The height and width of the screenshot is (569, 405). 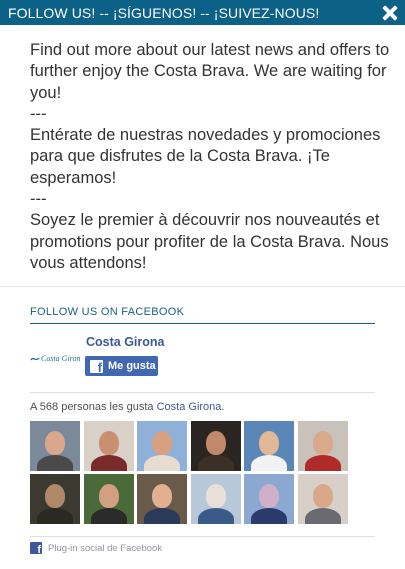 What do you see at coordinates (96, 367) in the screenshot?
I see `facebook-f-icon` at bounding box center [96, 367].